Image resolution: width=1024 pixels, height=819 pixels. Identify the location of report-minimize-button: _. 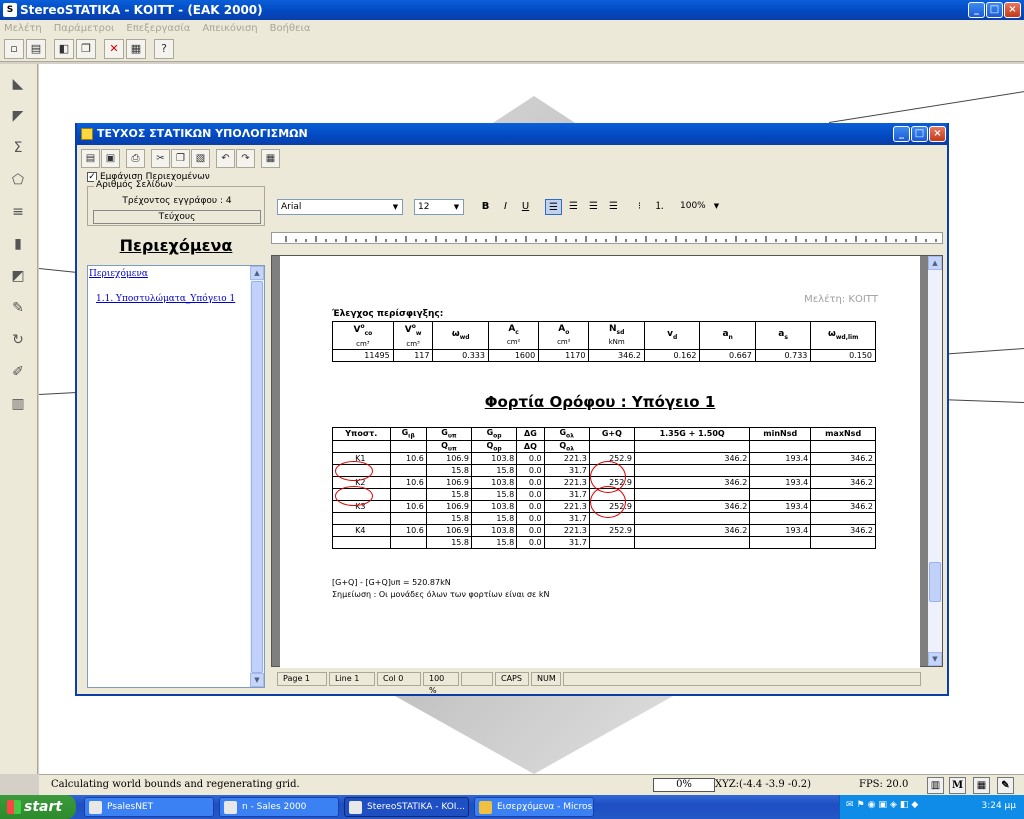
(901, 134).